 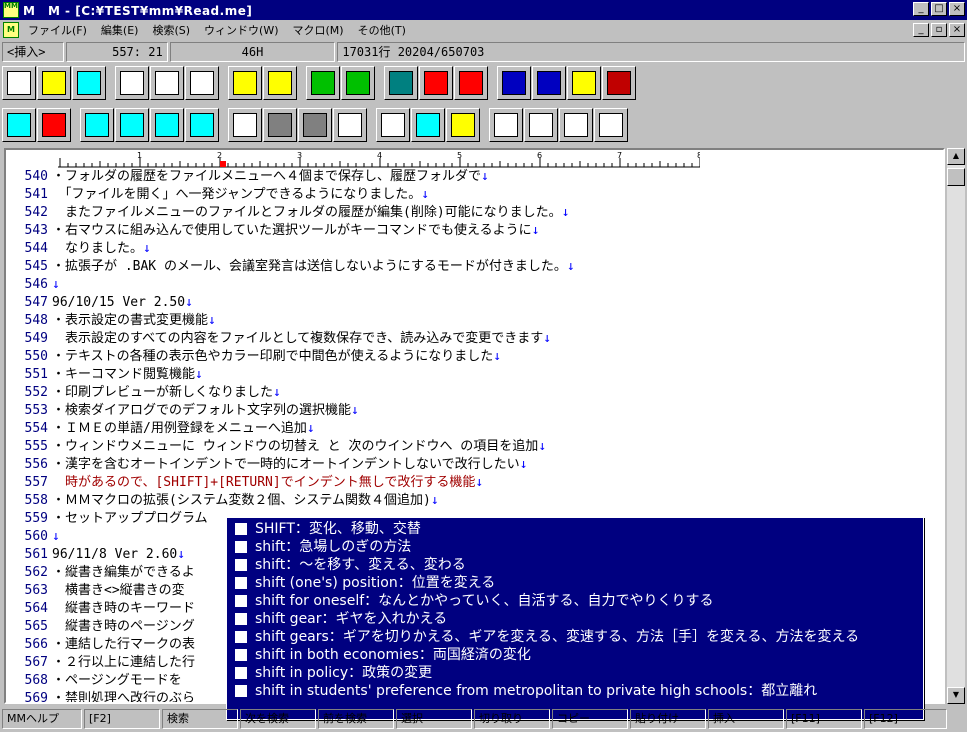 I want to click on eye-chart-button, so click(x=541, y=125).